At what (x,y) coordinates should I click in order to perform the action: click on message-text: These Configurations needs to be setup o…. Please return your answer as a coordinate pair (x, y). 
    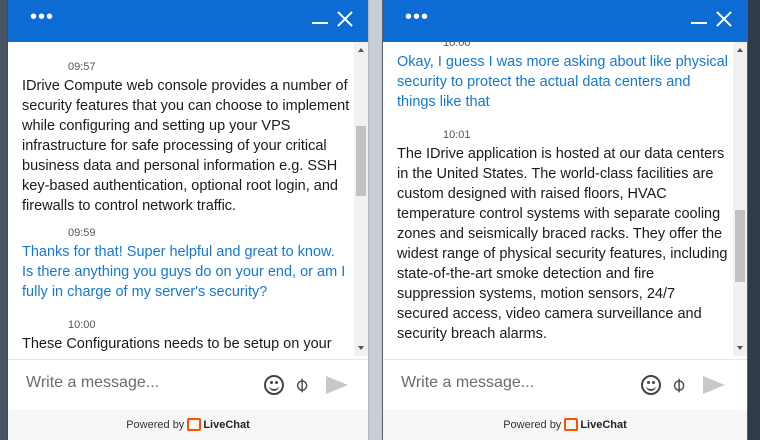
    Looking at the image, I should click on (177, 344).